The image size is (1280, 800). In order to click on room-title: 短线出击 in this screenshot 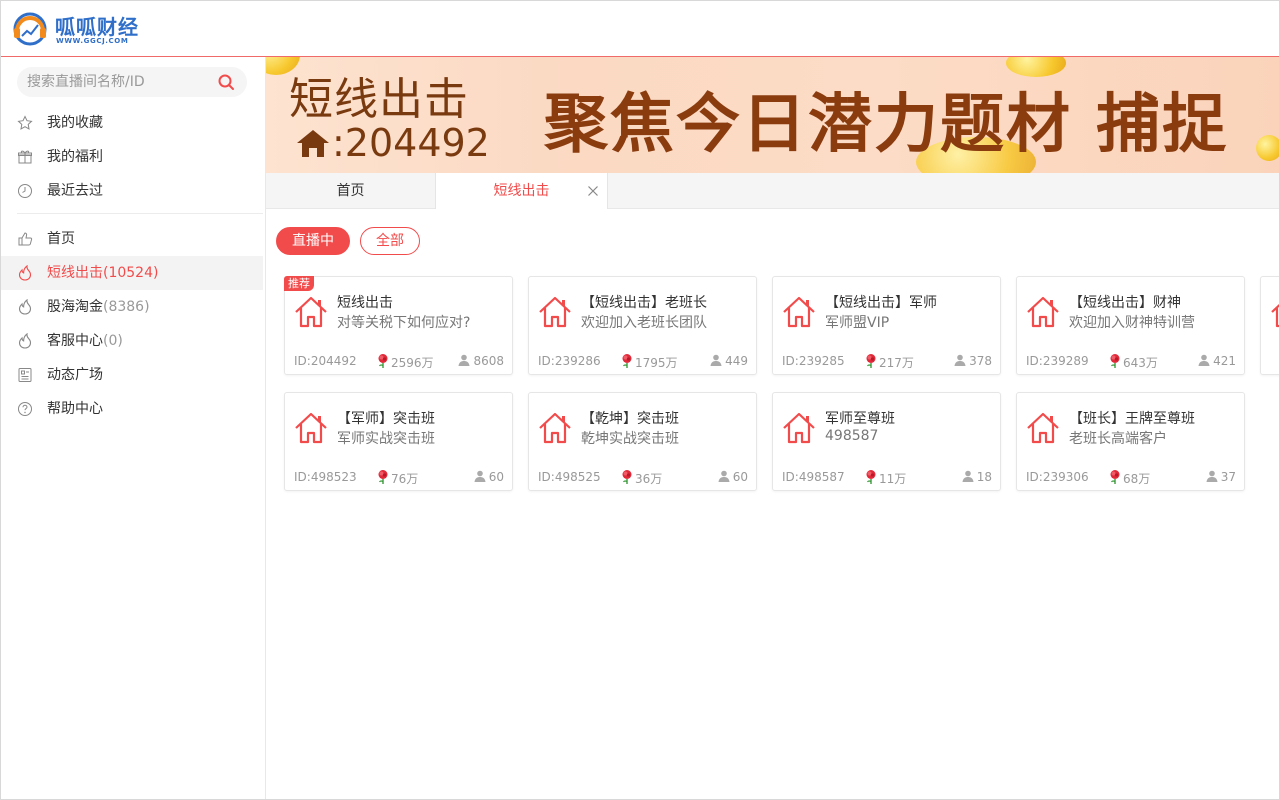, I will do `click(365, 303)`.